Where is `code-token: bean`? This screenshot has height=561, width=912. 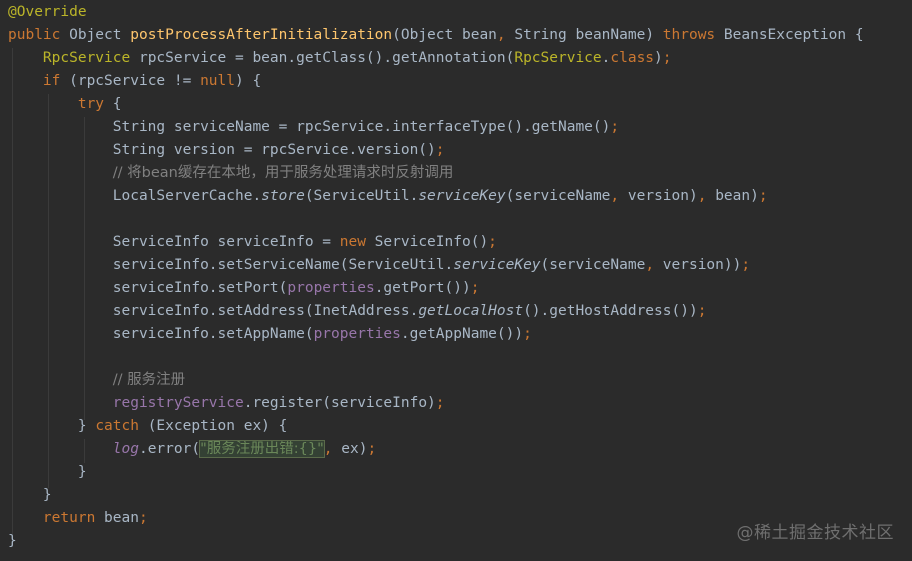
code-token: bean is located at coordinates (117, 518).